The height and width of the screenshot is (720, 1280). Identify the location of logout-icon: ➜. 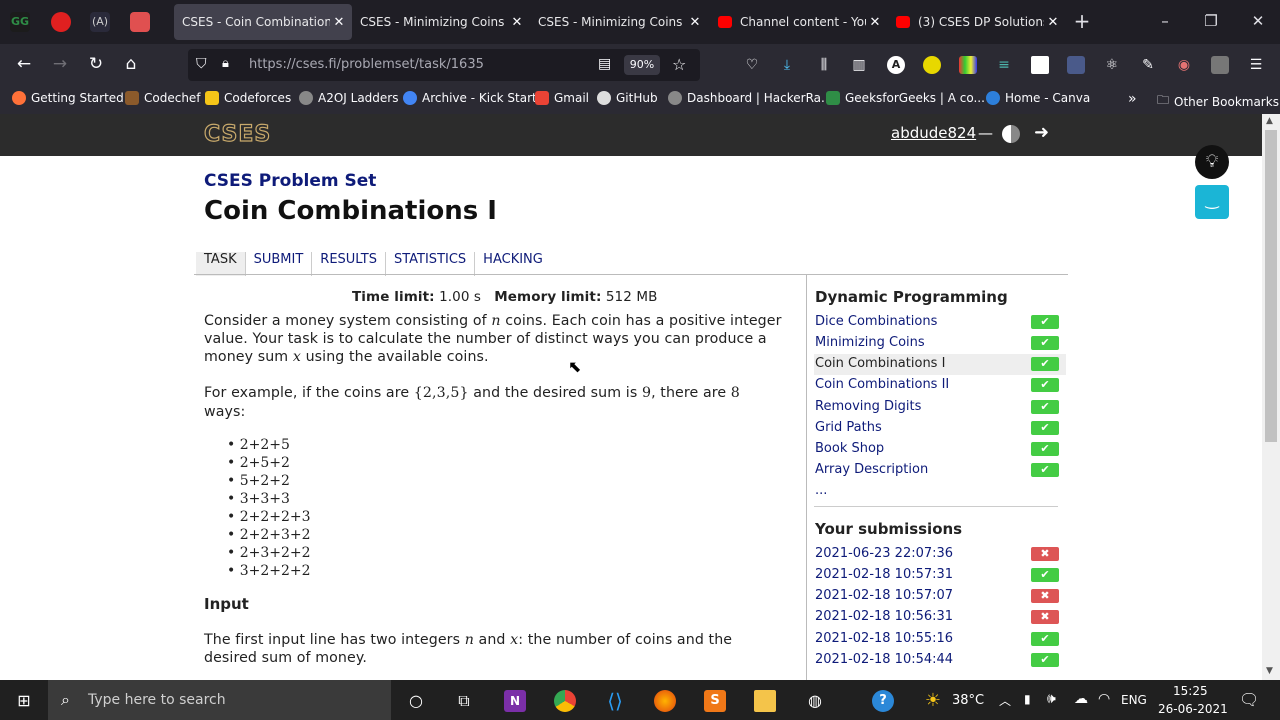
(1041, 132).